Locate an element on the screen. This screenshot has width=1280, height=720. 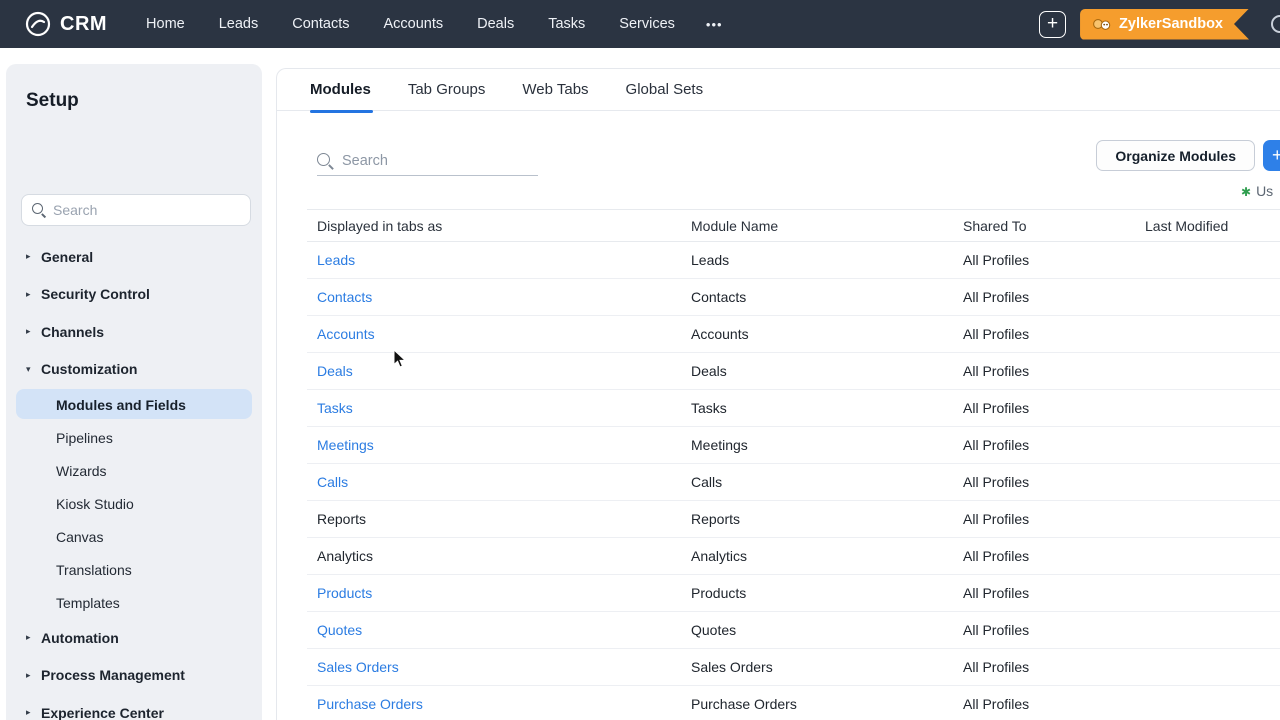
nav-item-home: Home is located at coordinates (165, 24).